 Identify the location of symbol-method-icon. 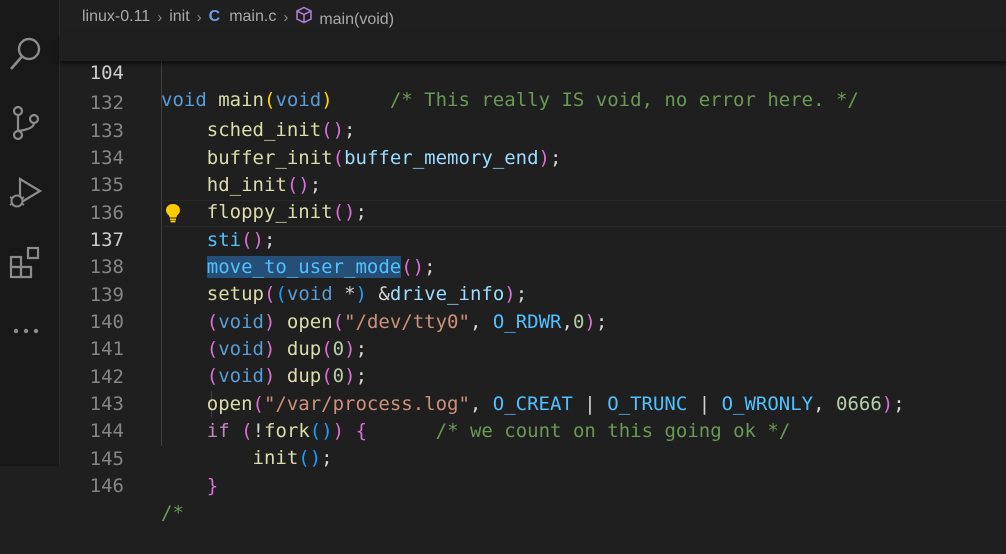
(304, 15).